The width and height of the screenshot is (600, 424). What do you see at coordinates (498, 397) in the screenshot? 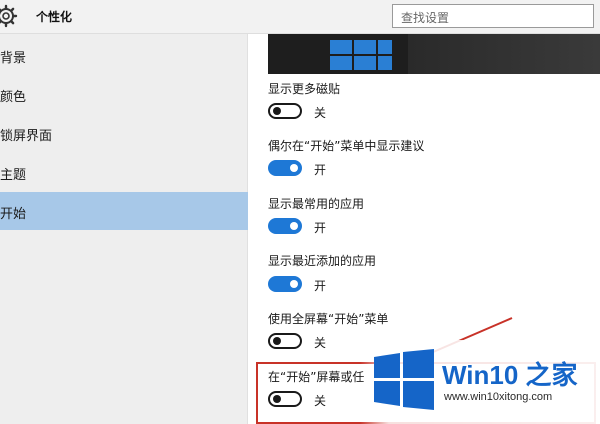
I see `watermark-url: www.win10xitong.com` at bounding box center [498, 397].